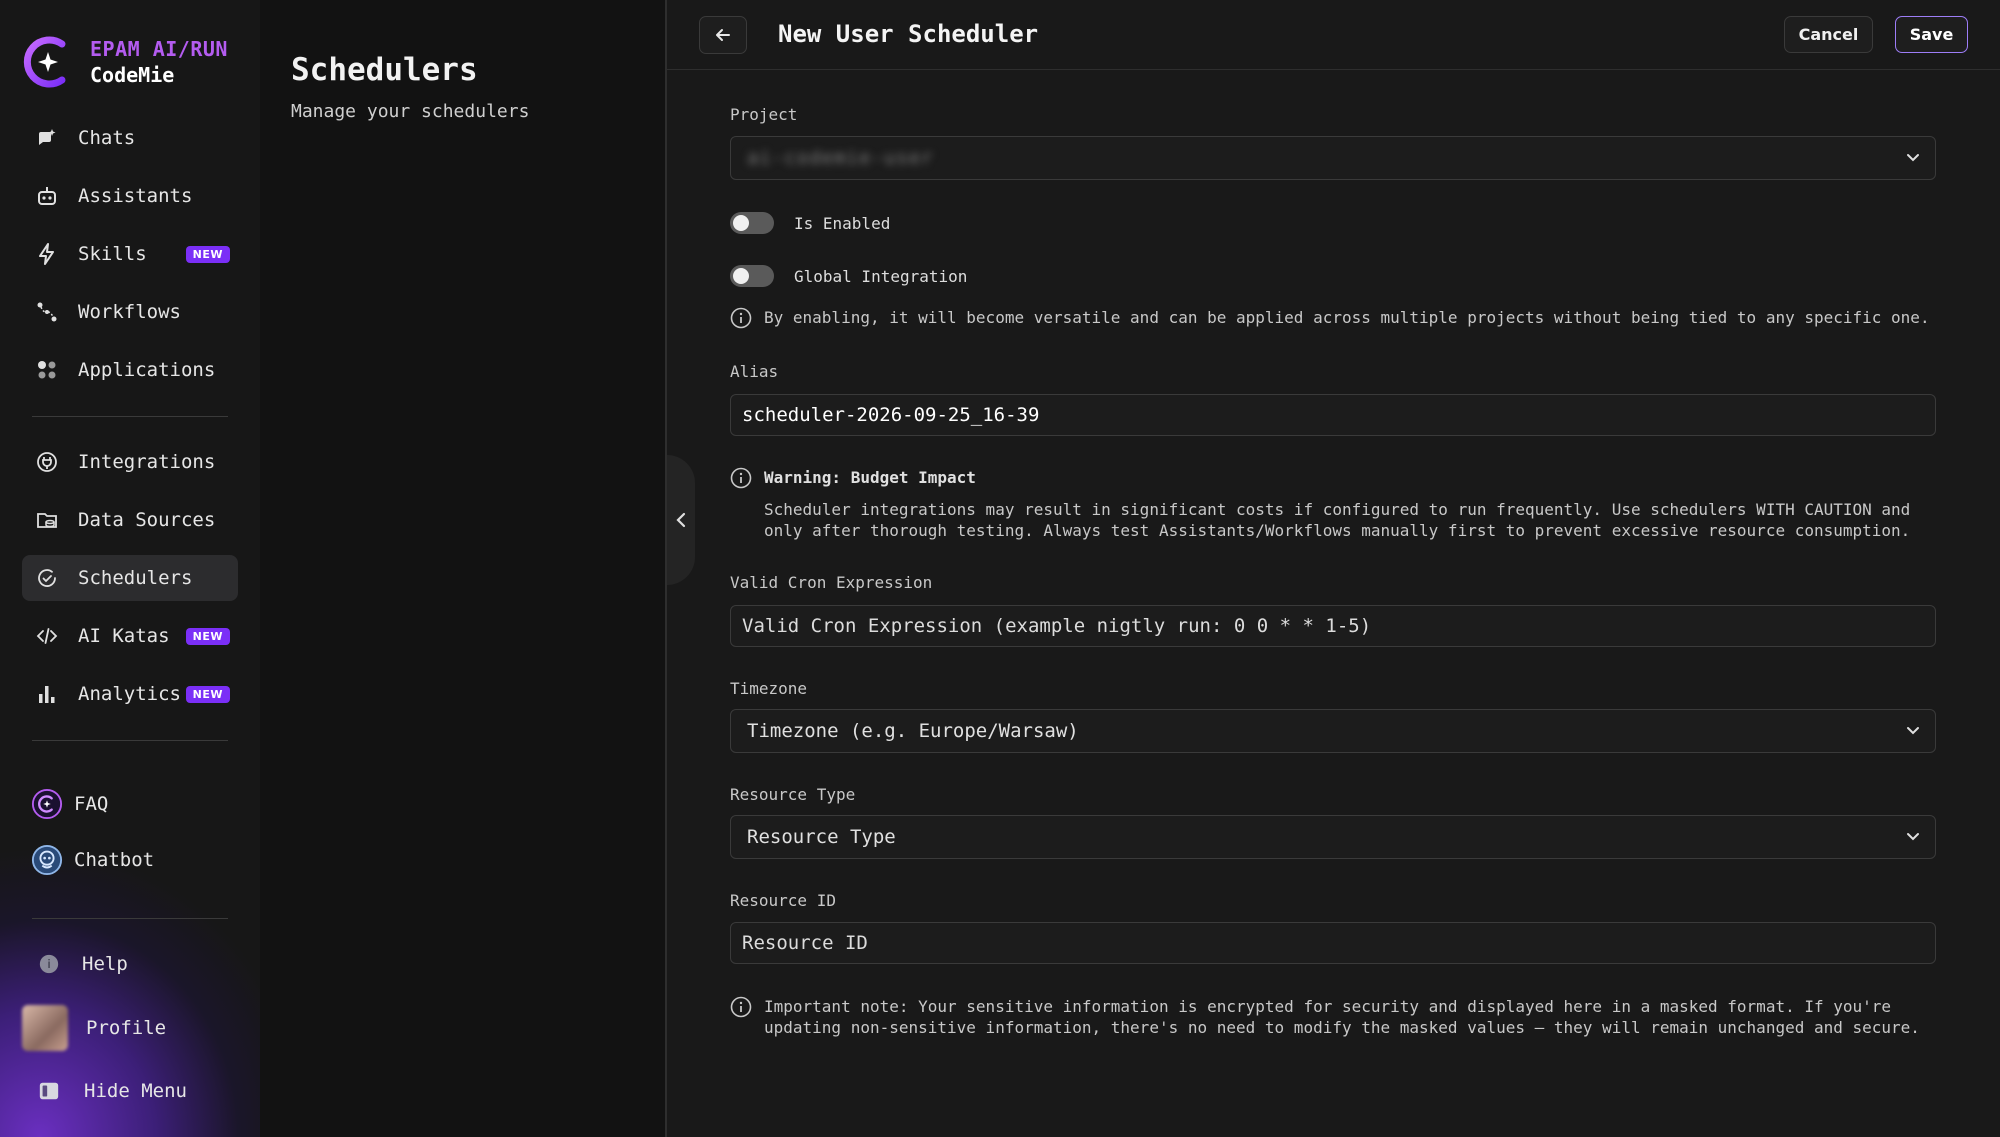  Describe the element at coordinates (135, 1091) in the screenshot. I see `hide-menu-label: Hide Menu` at that location.